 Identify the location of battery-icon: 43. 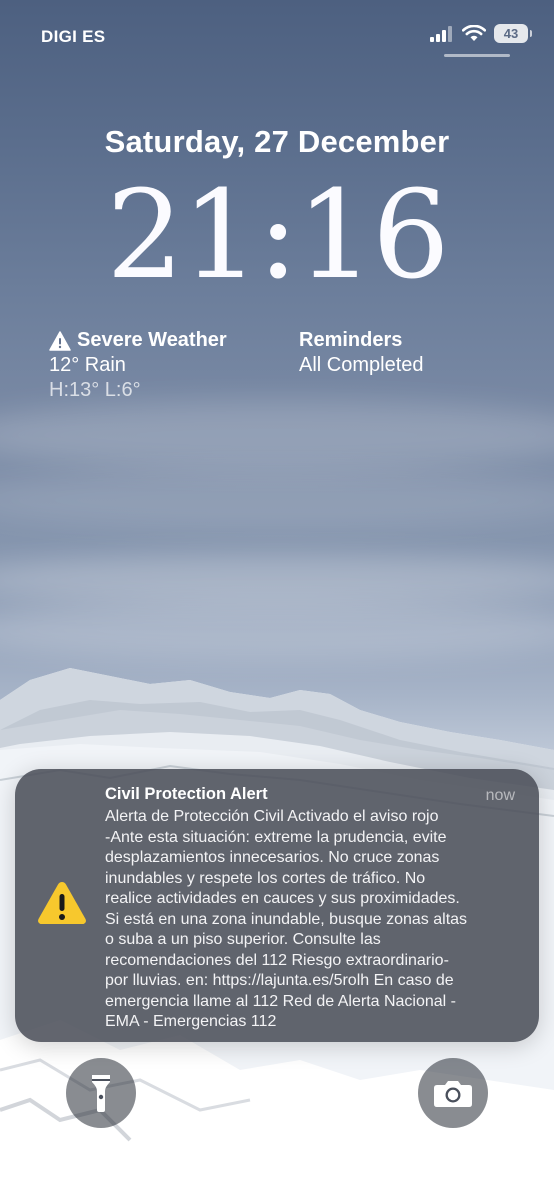
(513, 33).